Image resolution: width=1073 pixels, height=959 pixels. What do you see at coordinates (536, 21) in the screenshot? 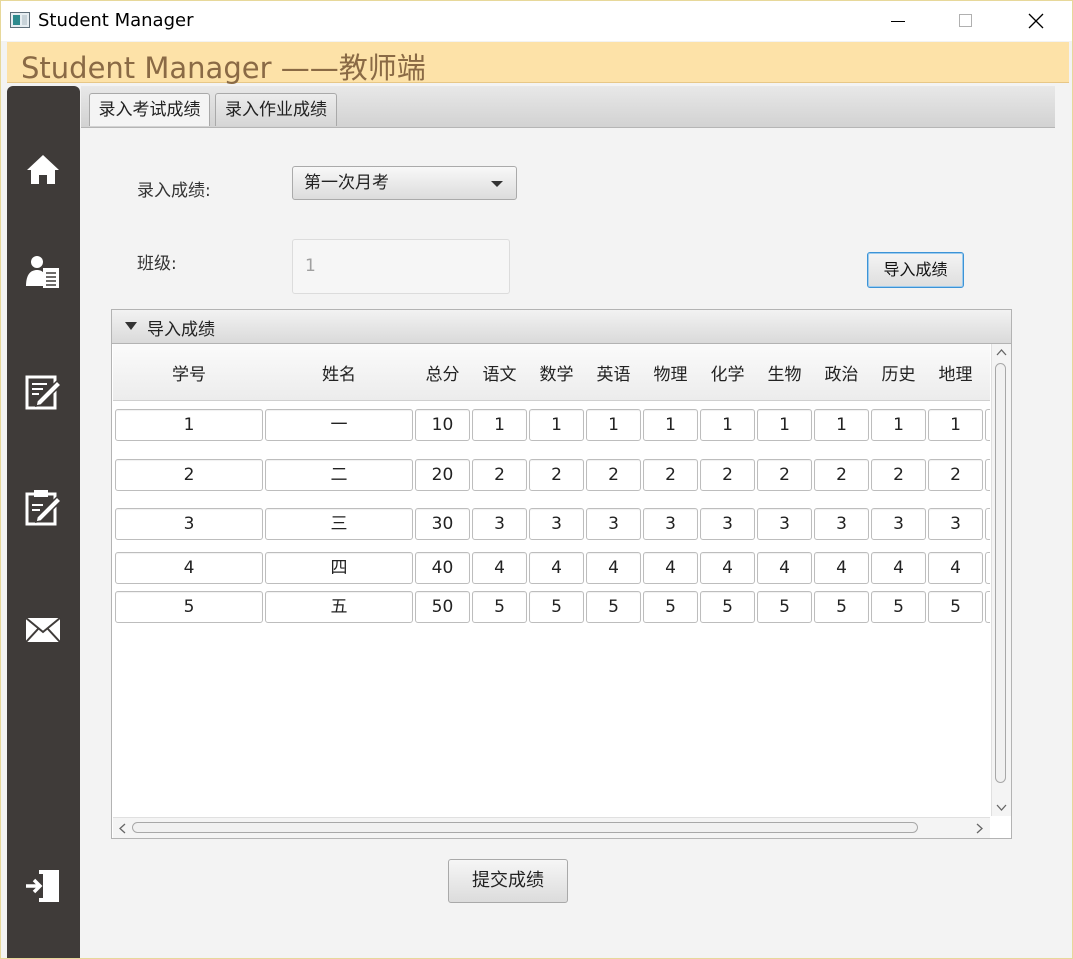
I see `title-bar: Student Manager` at bounding box center [536, 21].